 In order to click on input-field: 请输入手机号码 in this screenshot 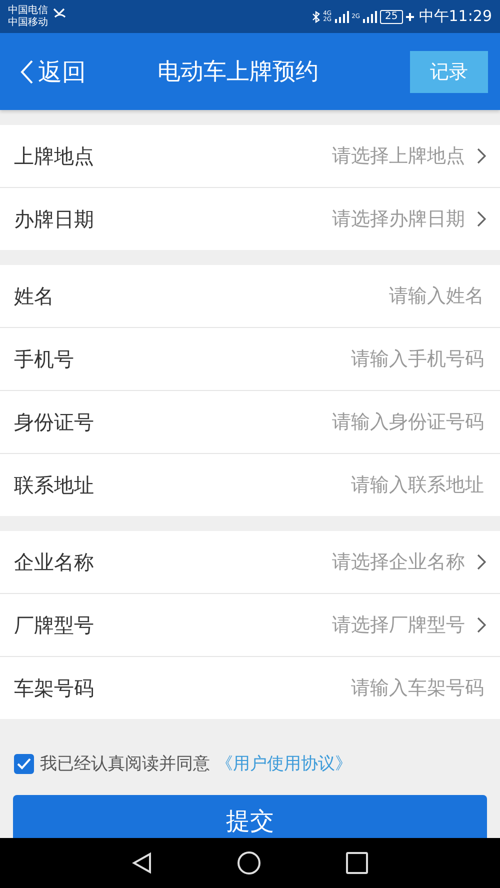, I will do `click(354, 359)`.